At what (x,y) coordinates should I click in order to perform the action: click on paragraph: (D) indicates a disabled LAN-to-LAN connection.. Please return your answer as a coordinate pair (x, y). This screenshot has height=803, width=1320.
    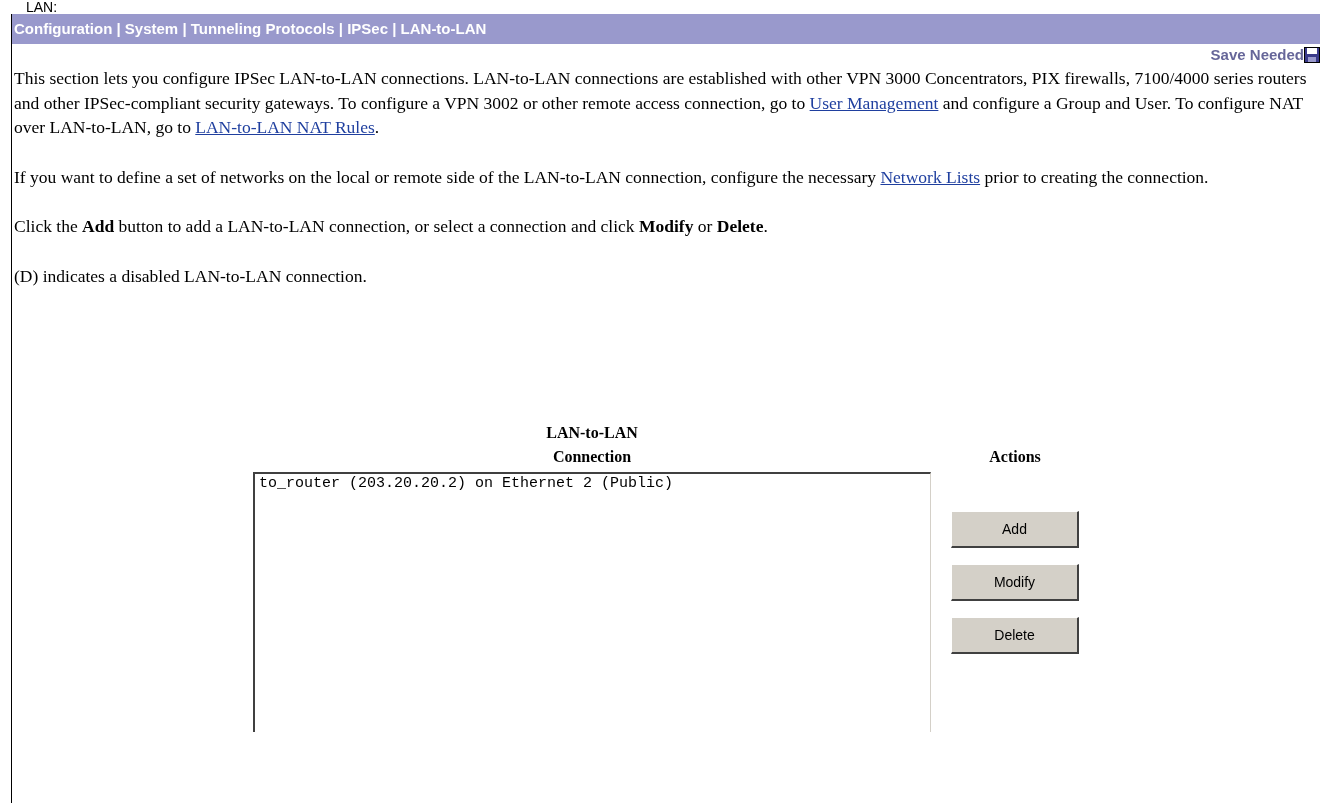
    Looking at the image, I should click on (191, 276).